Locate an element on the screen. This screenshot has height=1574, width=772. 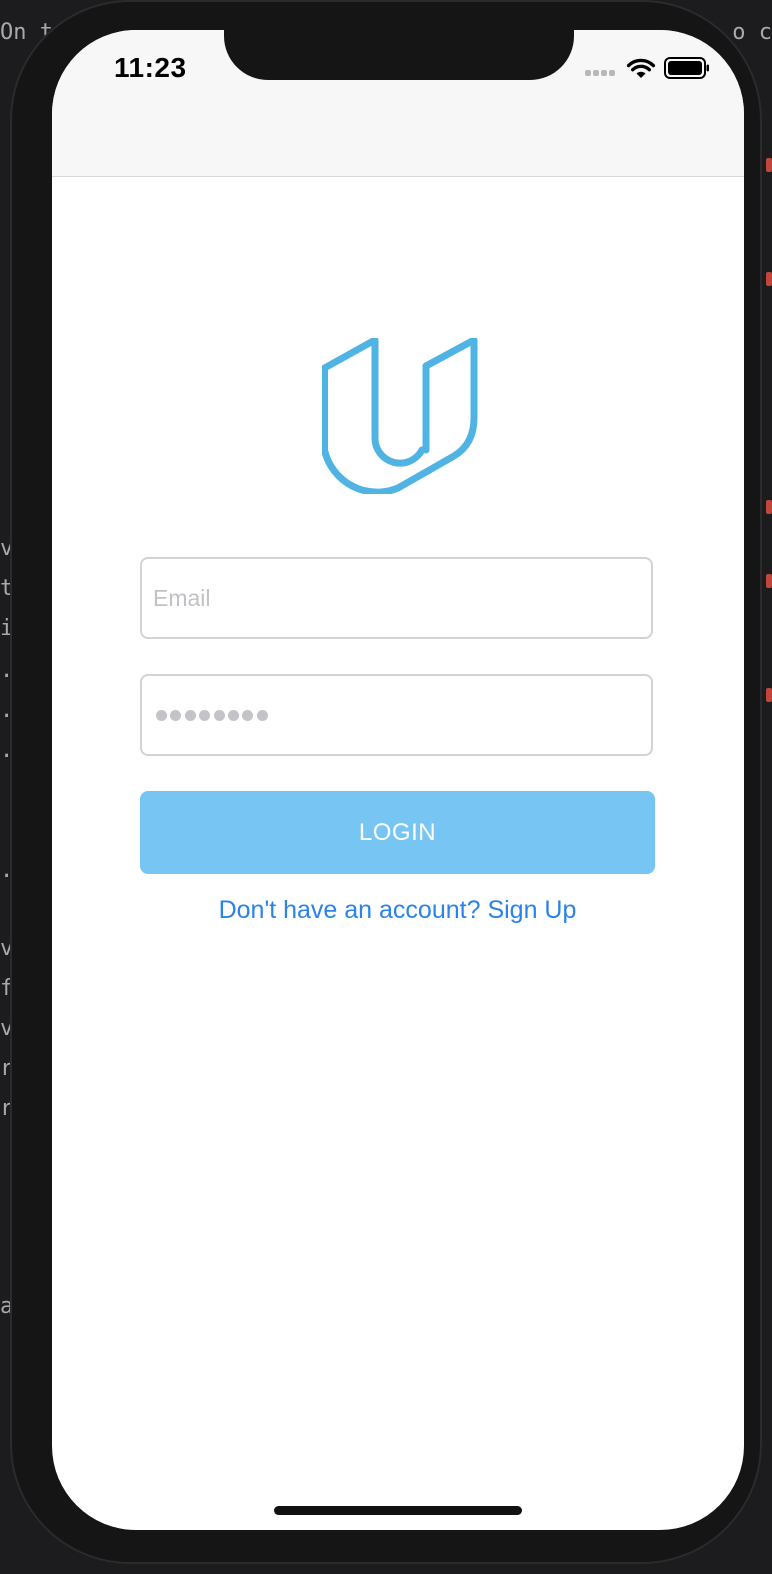
password-mask is located at coordinates (213, 716).